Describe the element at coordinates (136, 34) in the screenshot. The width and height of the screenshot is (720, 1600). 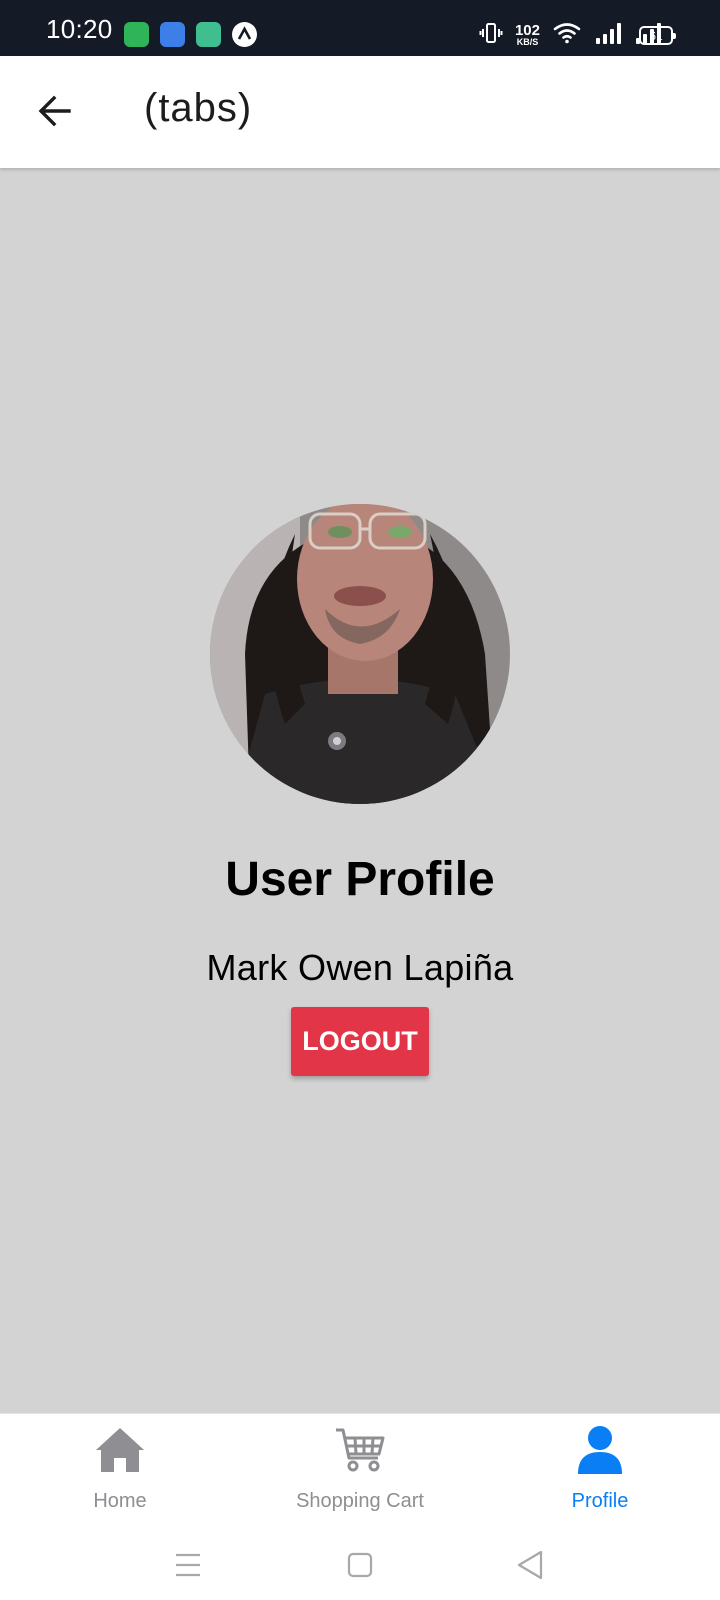
I see `app-notification-icon` at that location.